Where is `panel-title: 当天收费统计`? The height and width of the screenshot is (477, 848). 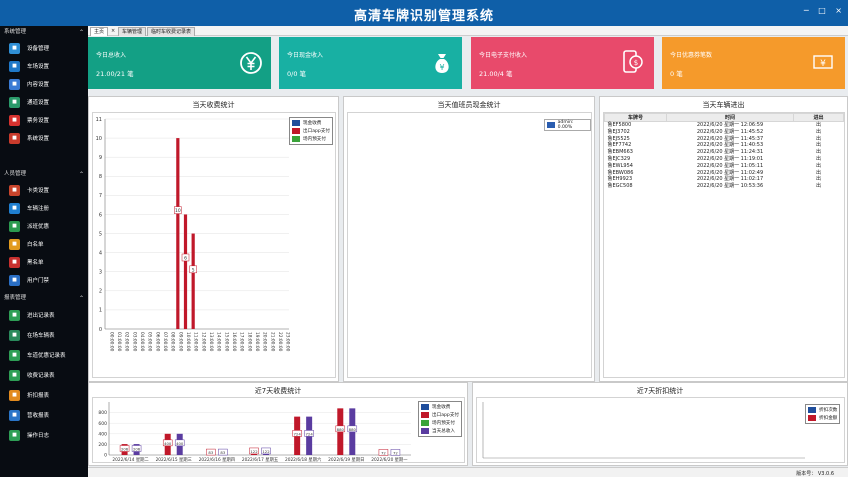 panel-title: 当天收费统计 is located at coordinates (213, 105).